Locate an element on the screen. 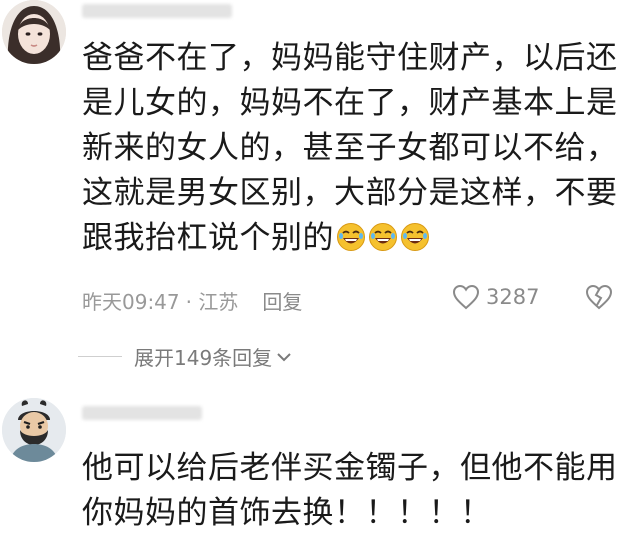 The width and height of the screenshot is (636, 541). like-count: 3287 is located at coordinates (513, 297).